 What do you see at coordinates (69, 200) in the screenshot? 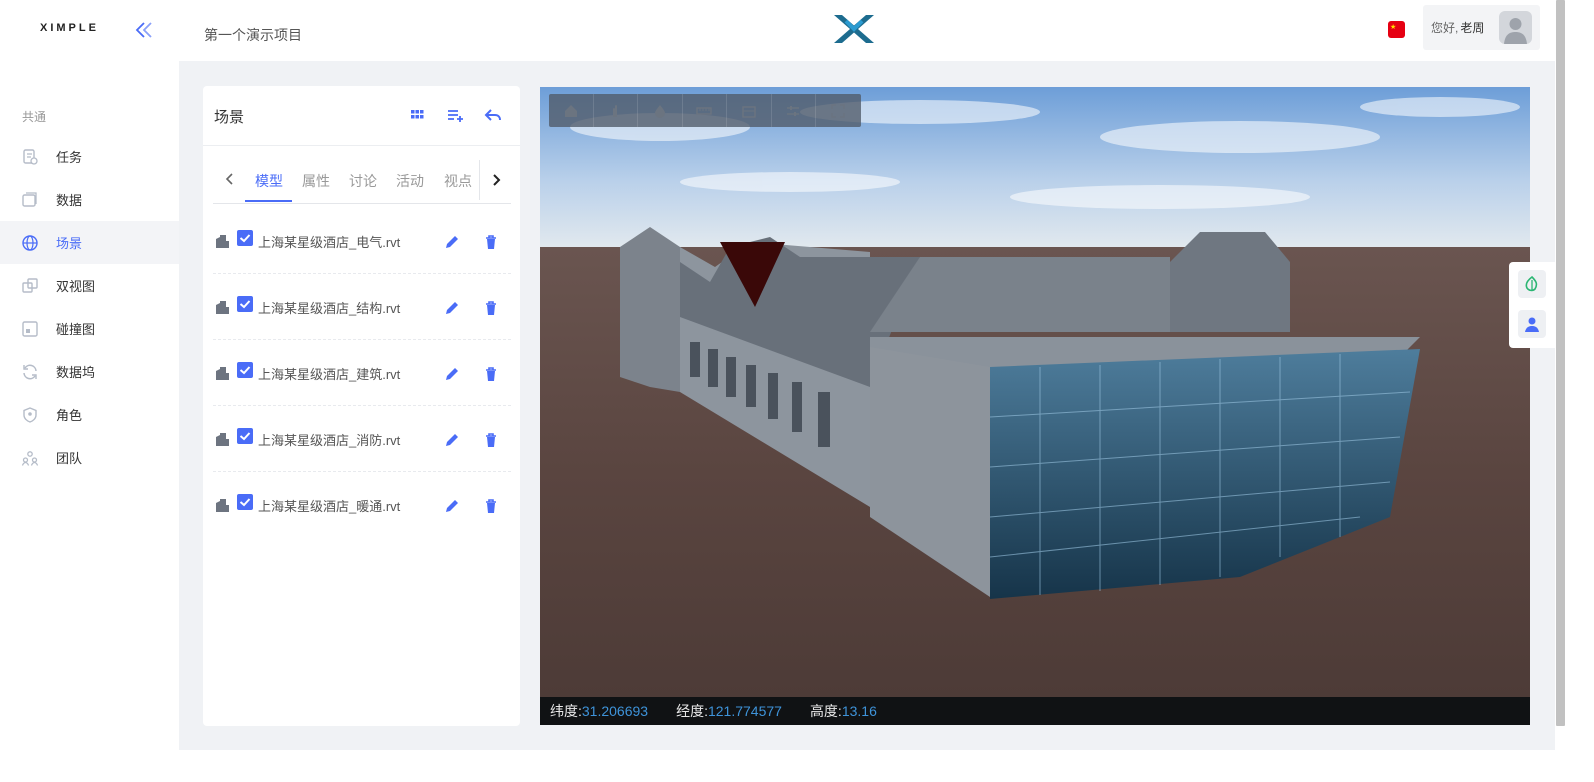
I see `sidebar-item-label: 数据` at bounding box center [69, 200].